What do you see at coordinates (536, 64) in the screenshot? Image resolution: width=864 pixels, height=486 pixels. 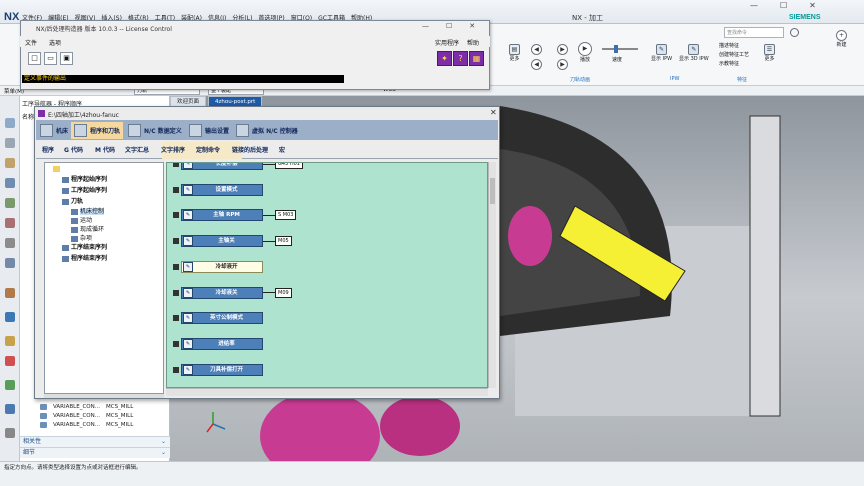 I see `rewind-button: ◀` at bounding box center [536, 64].